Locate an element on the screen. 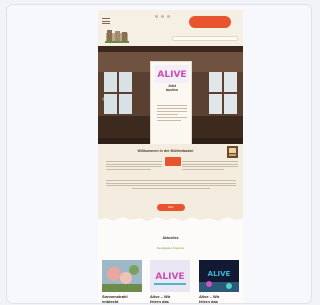  booking-title-line2: buchen is located at coordinates (172, 90).